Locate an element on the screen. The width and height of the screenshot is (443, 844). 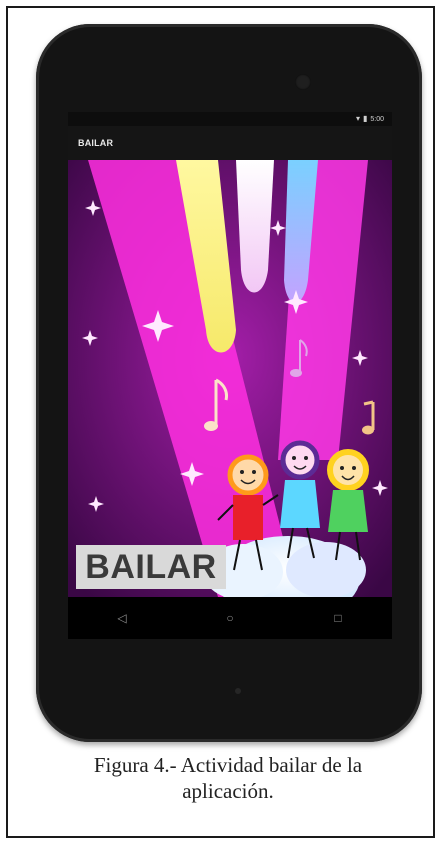
wifi-icon: ▾ is located at coordinates (357, 118).